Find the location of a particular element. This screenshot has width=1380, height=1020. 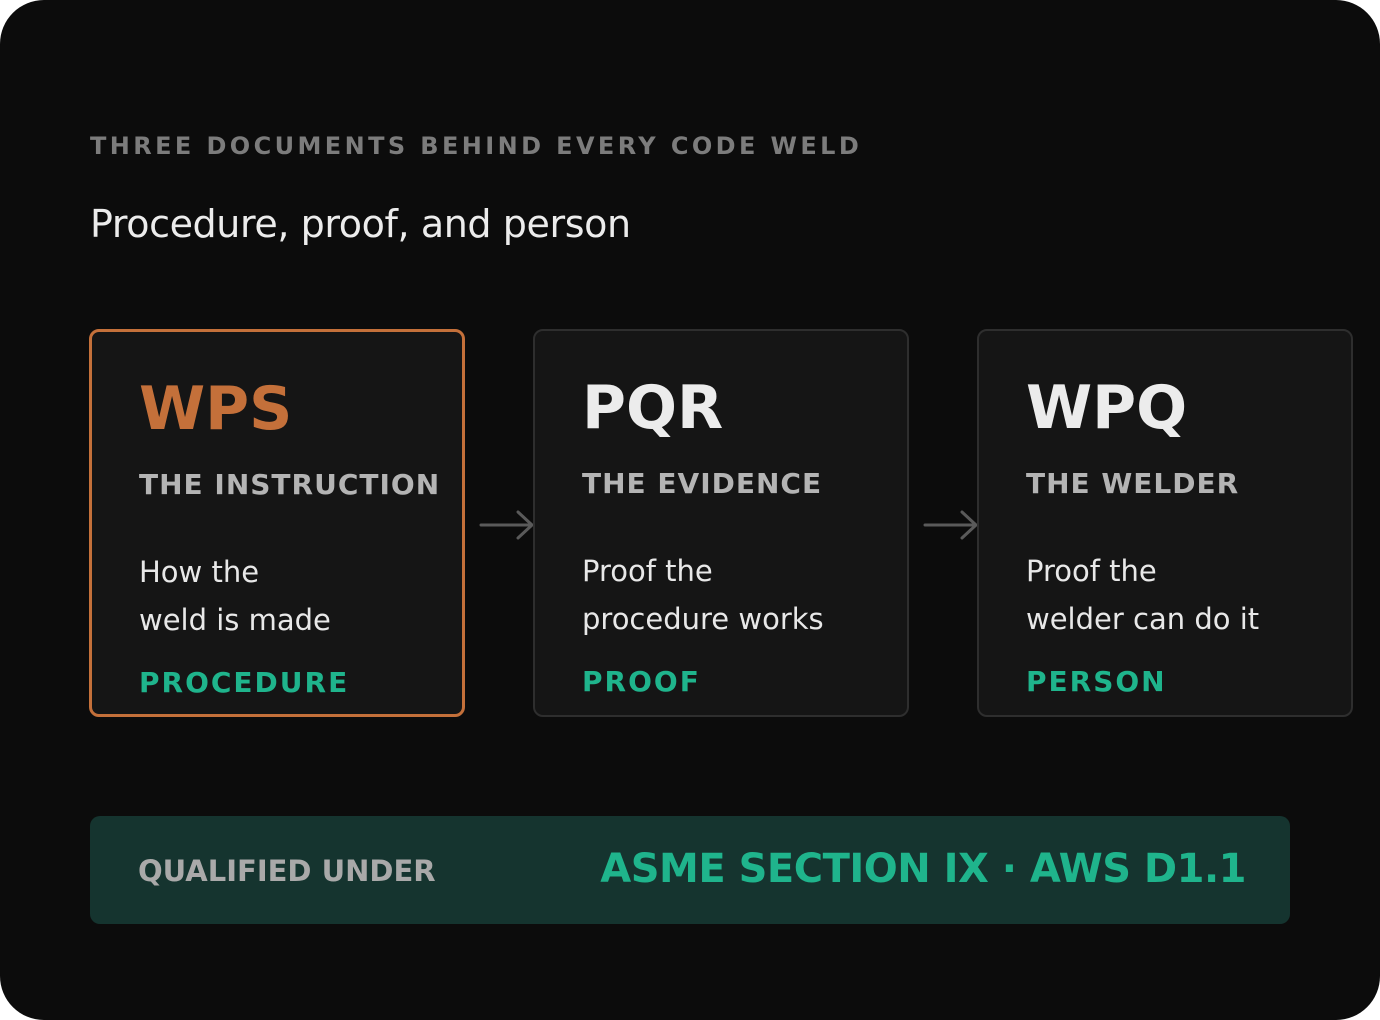

footer-standards: ASME SECTION IX · AWS D1.1 is located at coordinates (923, 869).